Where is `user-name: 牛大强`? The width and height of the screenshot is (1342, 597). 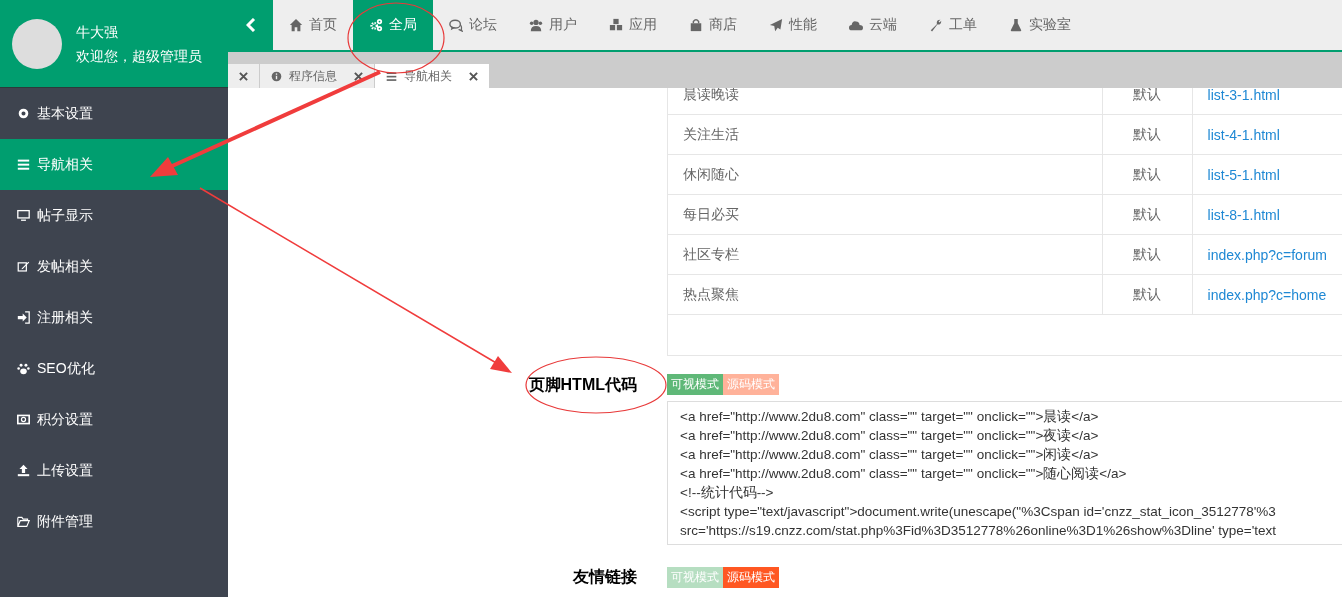
user-name: 牛大强 is located at coordinates (97, 32).